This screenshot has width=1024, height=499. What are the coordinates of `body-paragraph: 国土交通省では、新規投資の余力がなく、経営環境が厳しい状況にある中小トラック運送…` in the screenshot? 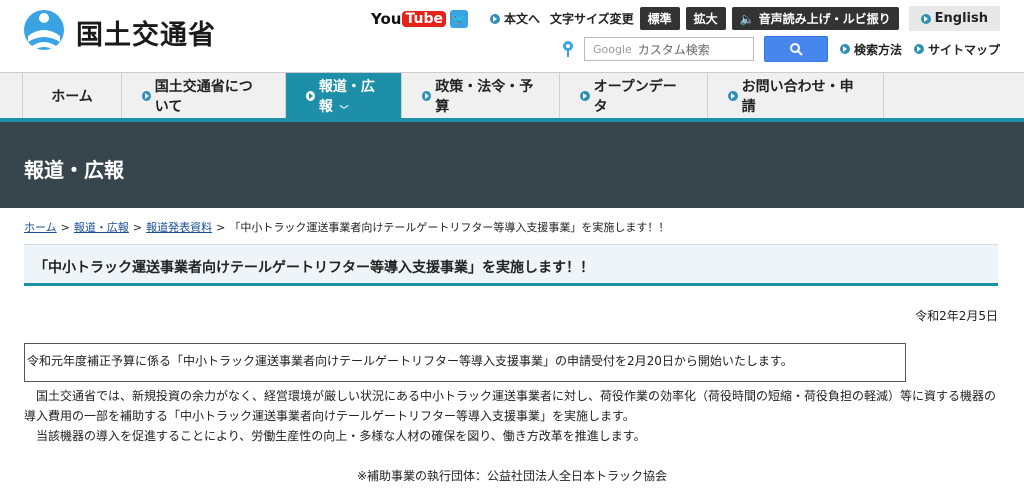 It's located at (510, 396).